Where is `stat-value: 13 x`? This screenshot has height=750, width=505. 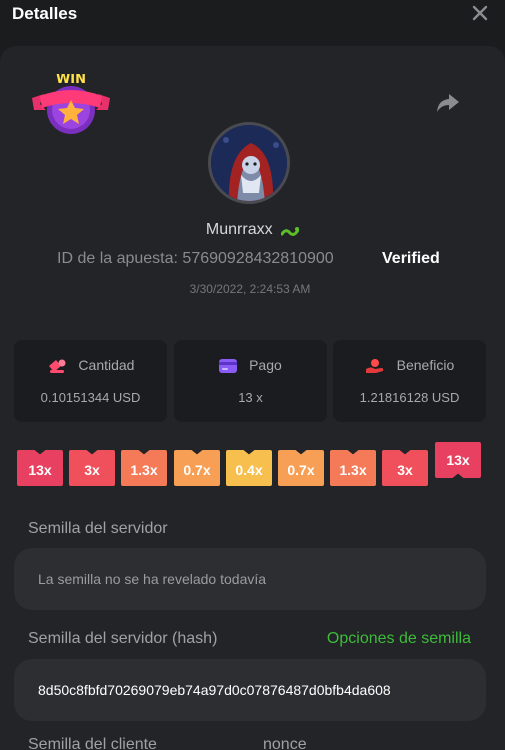 stat-value: 13 x is located at coordinates (250, 397).